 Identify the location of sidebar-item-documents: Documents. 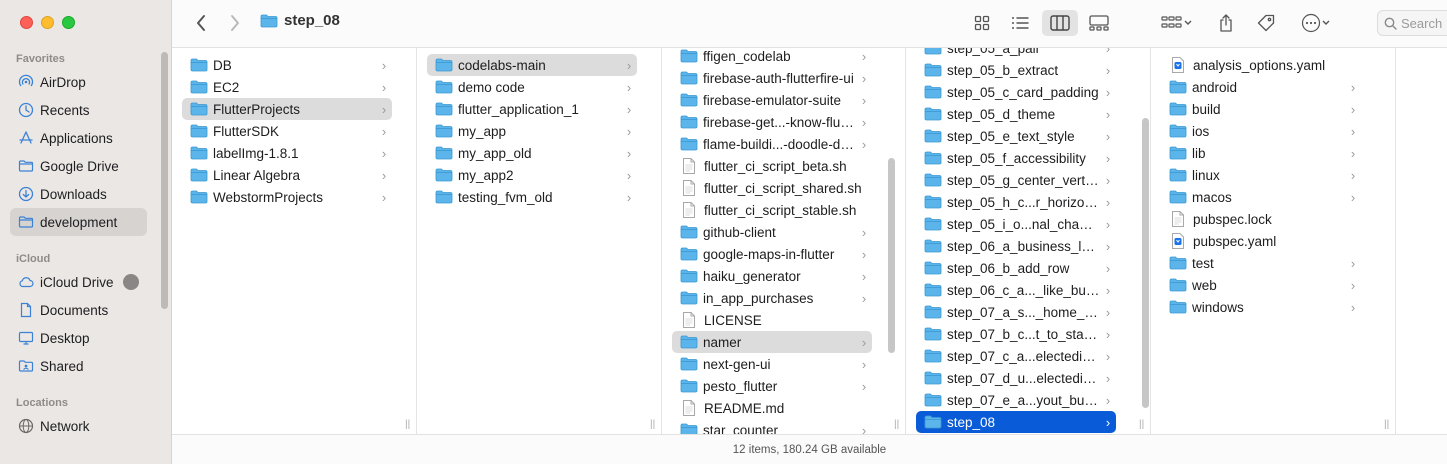
(78, 310).